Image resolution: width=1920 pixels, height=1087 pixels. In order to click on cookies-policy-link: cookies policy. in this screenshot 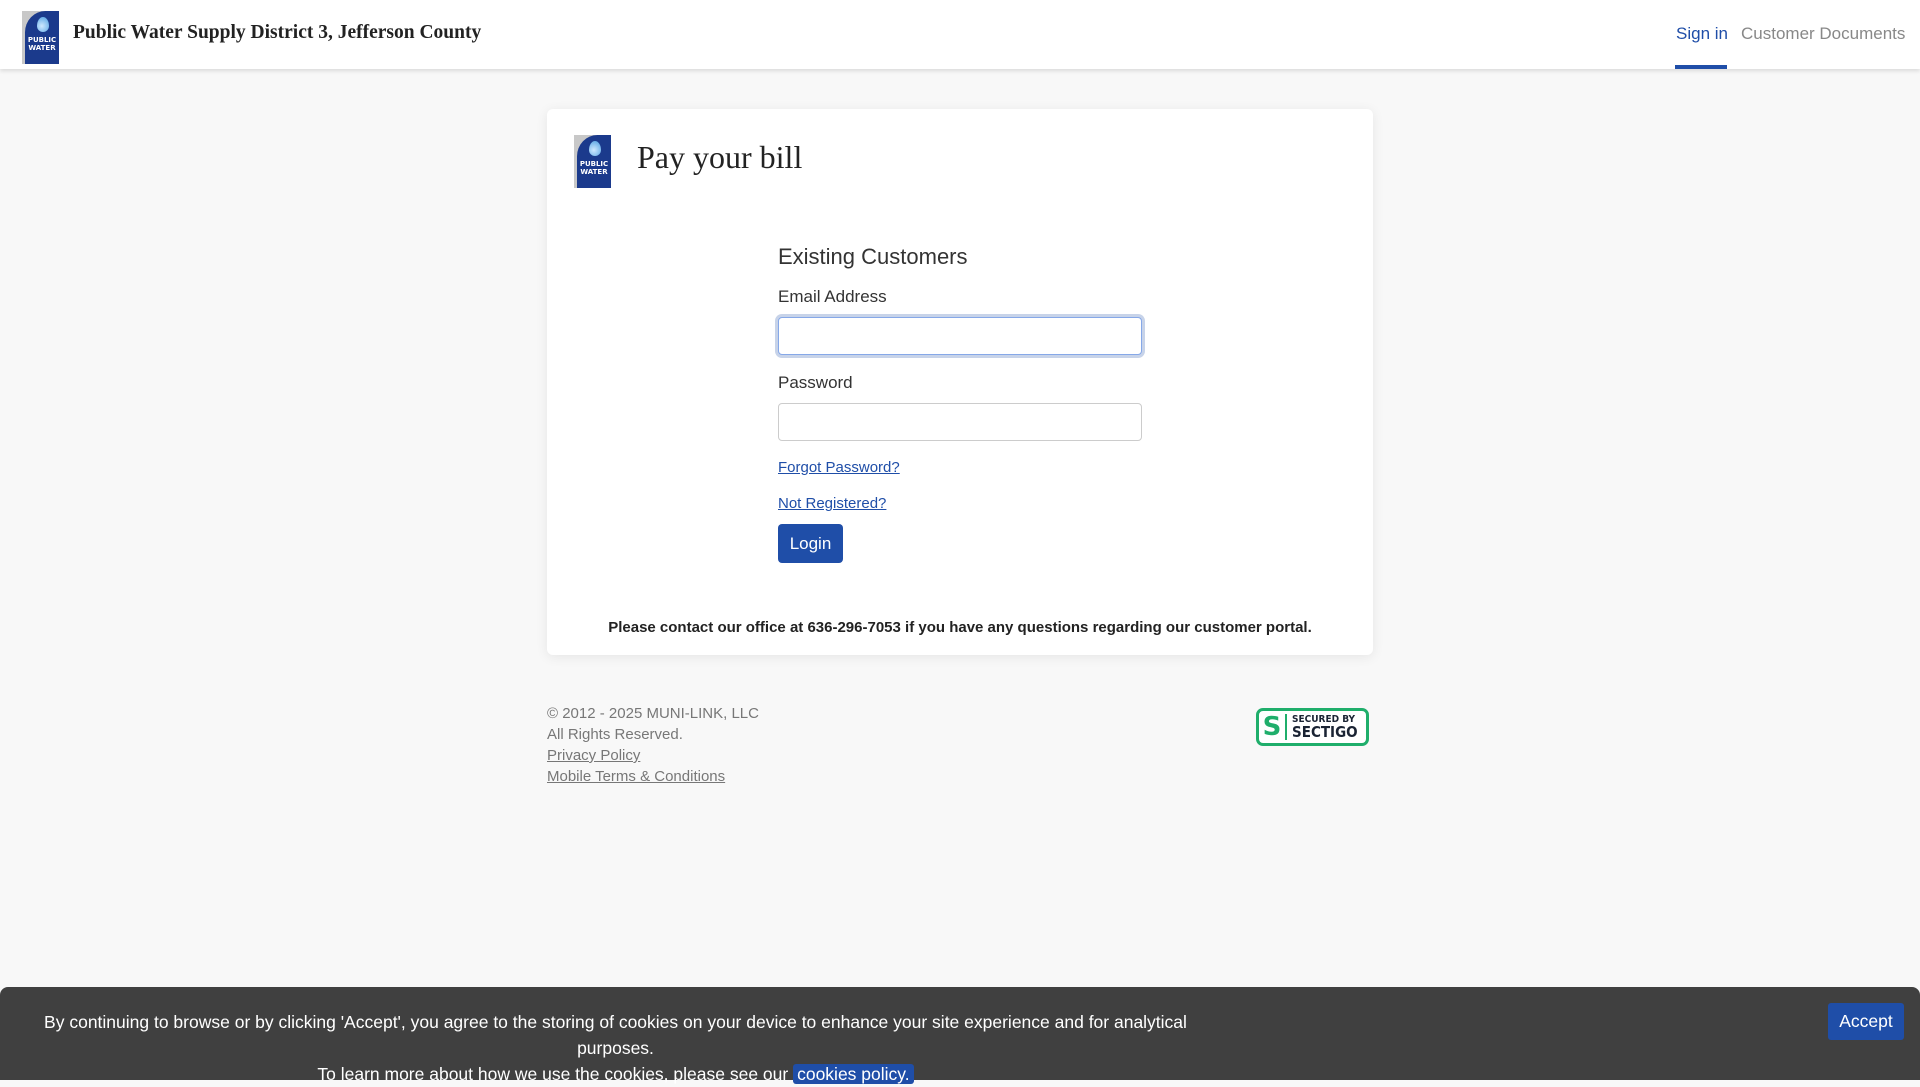, I will do `click(853, 1074)`.